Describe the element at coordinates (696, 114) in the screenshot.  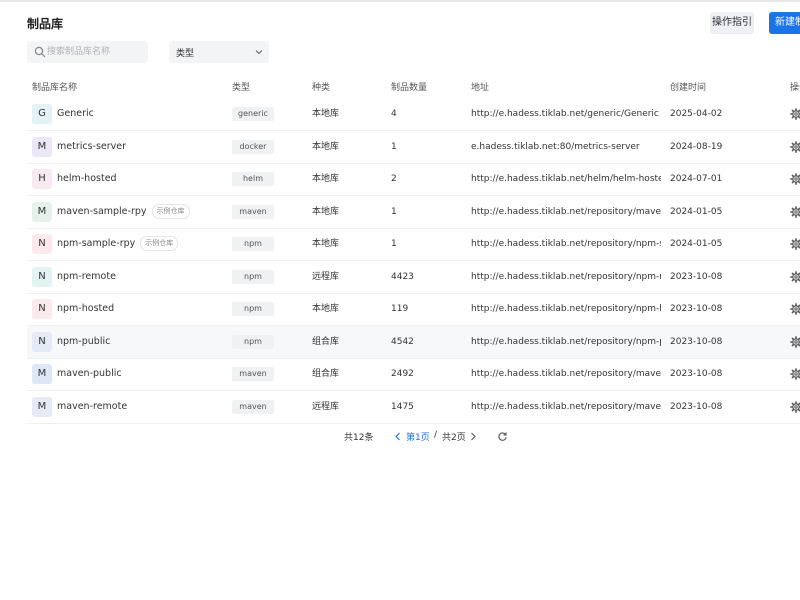
I see `created-time: 2025-04-02` at that location.